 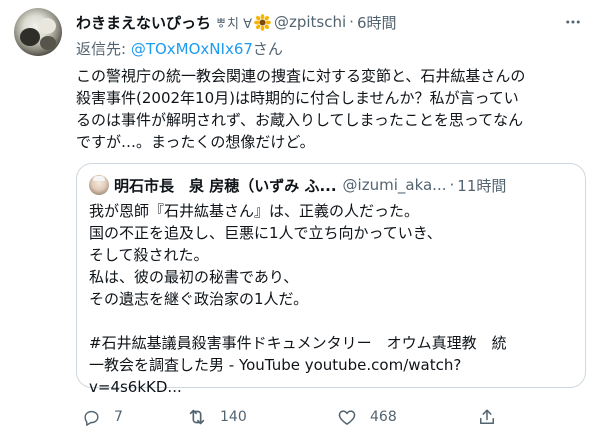 What do you see at coordinates (310, 22) in the screenshot?
I see `author-handle: @zpitschi` at bounding box center [310, 22].